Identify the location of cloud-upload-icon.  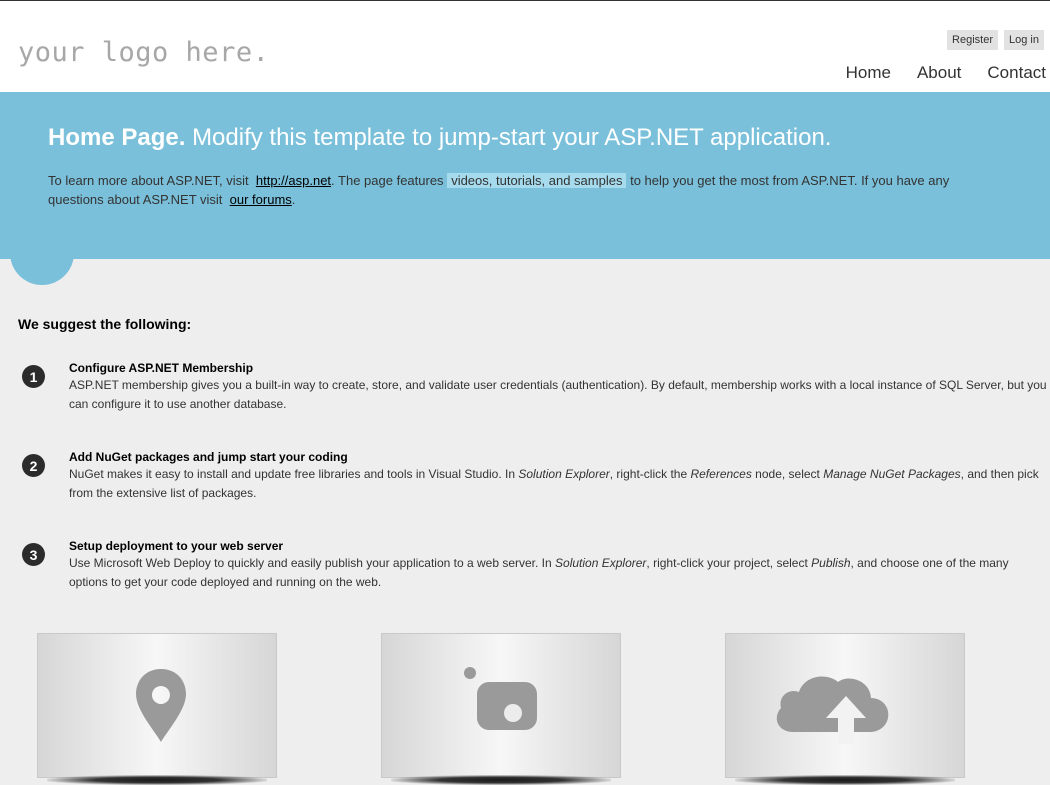
(832, 710).